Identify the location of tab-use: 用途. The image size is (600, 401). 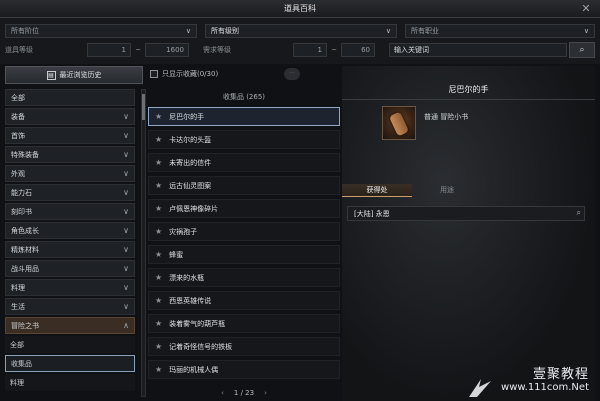
(447, 190).